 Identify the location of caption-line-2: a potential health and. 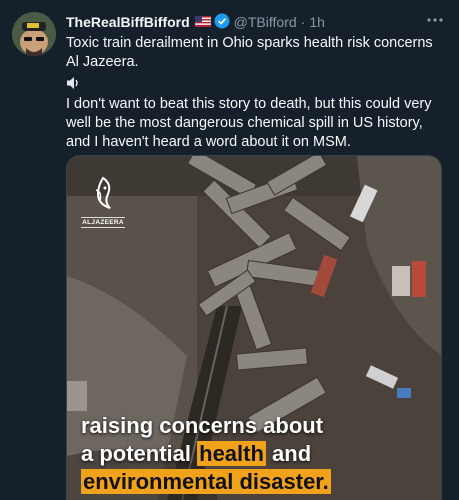
(256, 454).